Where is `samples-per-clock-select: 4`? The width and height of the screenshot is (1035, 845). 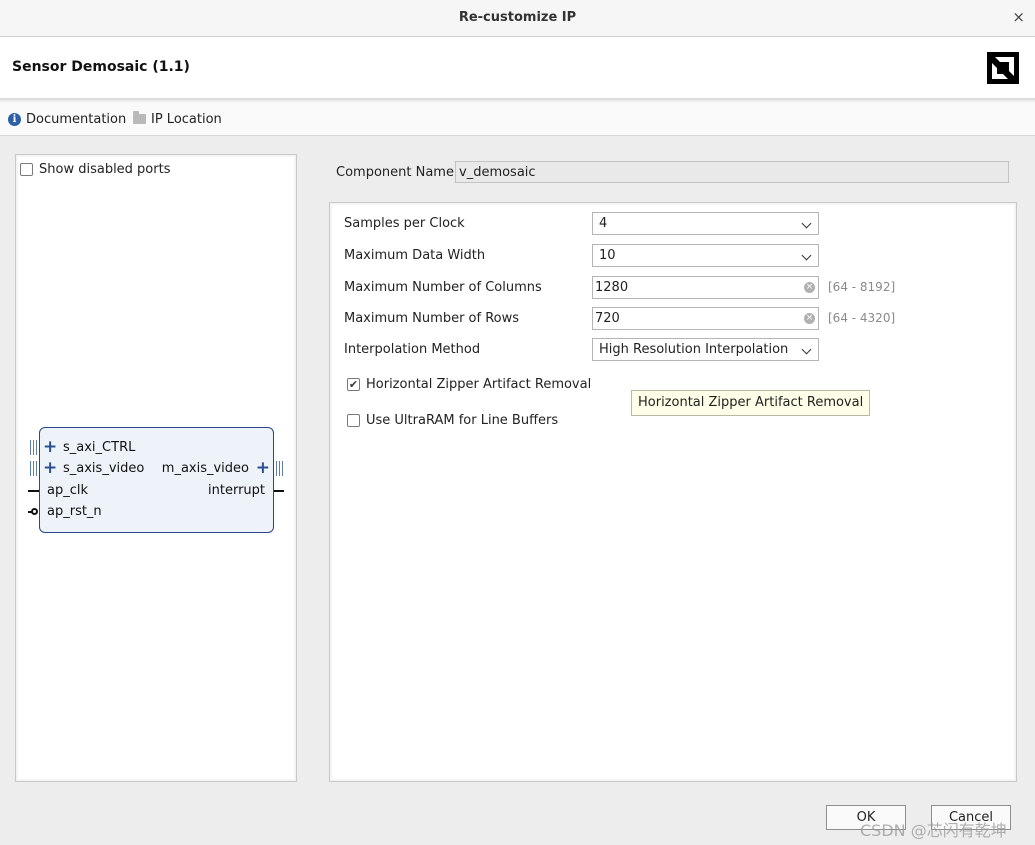
samples-per-clock-select: 4 is located at coordinates (705, 223).